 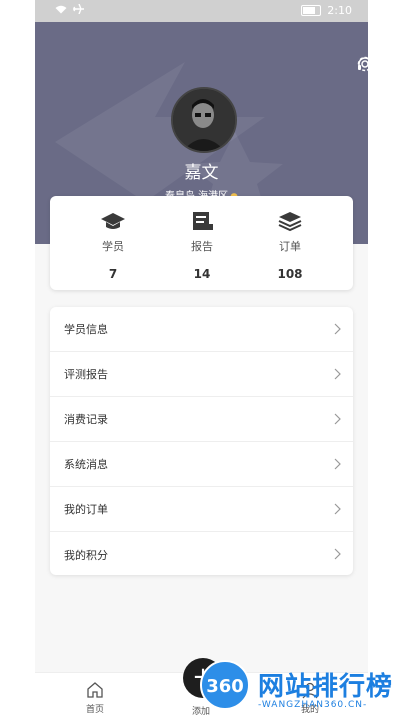 What do you see at coordinates (201, 419) in the screenshot?
I see `menu-item-consumption-records: 消费记录` at bounding box center [201, 419].